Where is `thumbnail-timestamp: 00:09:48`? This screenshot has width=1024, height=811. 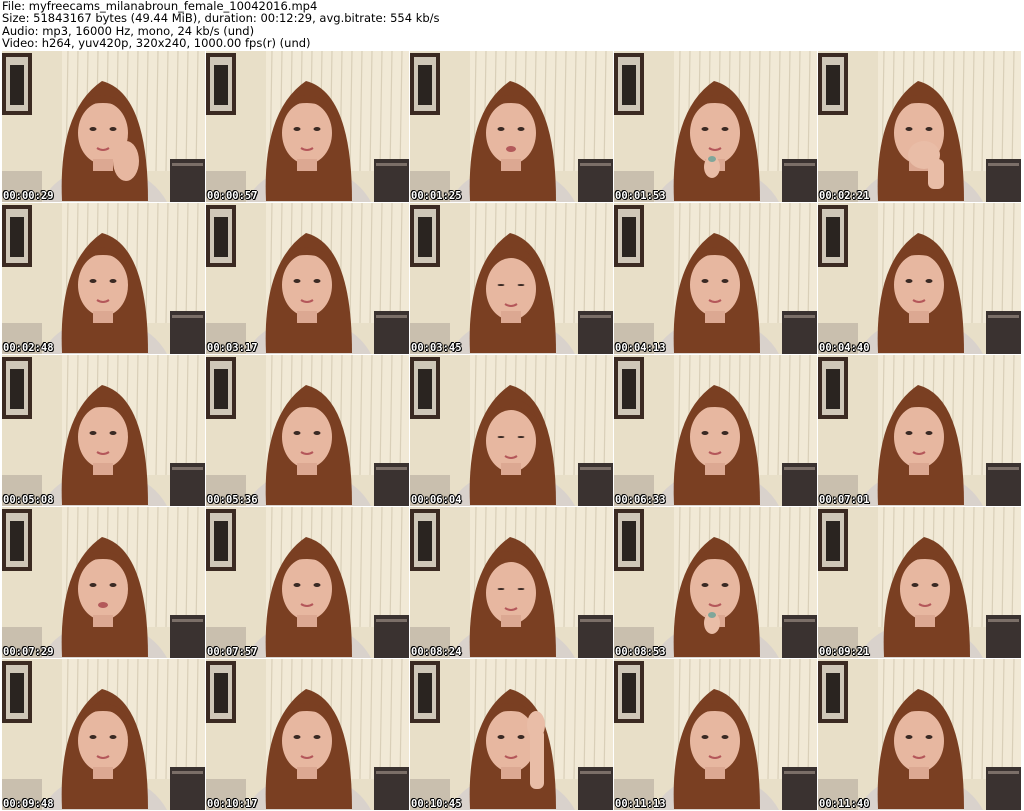 thumbnail-timestamp: 00:09:48 is located at coordinates (28, 804).